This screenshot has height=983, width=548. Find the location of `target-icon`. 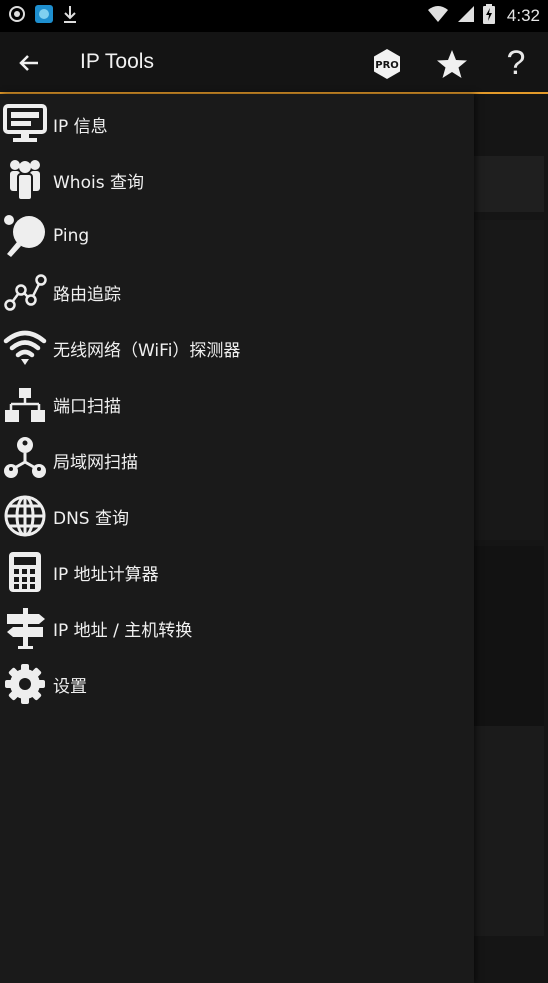

target-icon is located at coordinates (17, 16).